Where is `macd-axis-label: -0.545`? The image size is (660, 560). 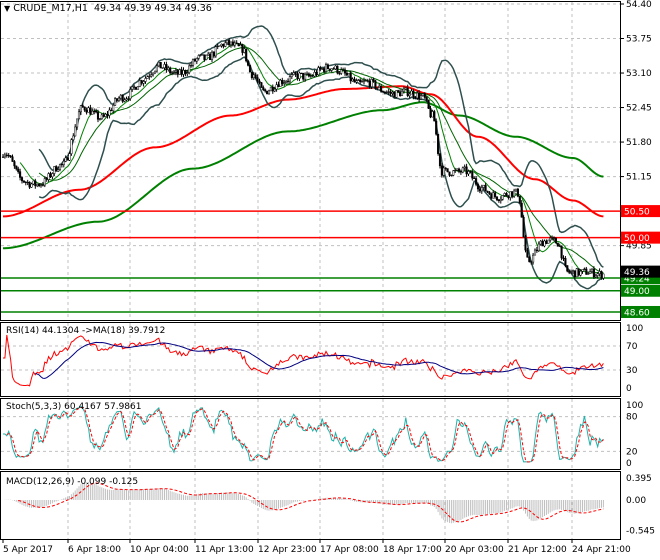 macd-axis-label: -0.545 is located at coordinates (640, 532).